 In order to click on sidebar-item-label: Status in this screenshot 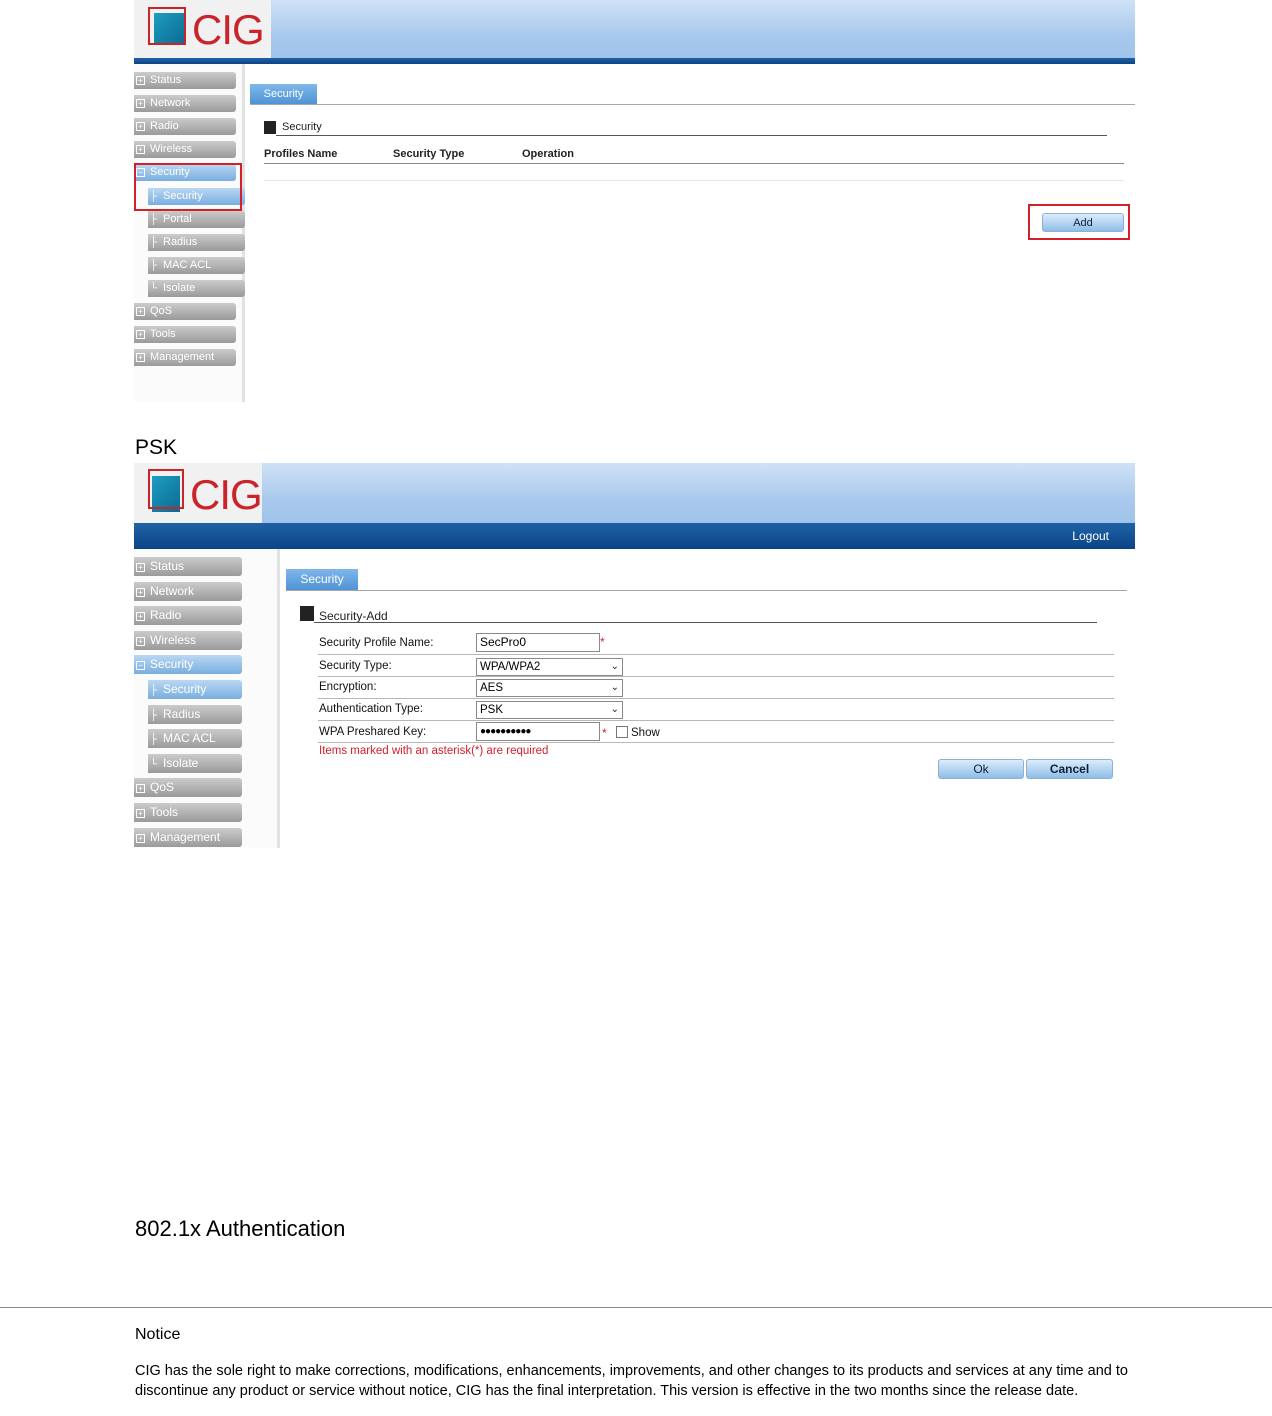, I will do `click(166, 80)`.